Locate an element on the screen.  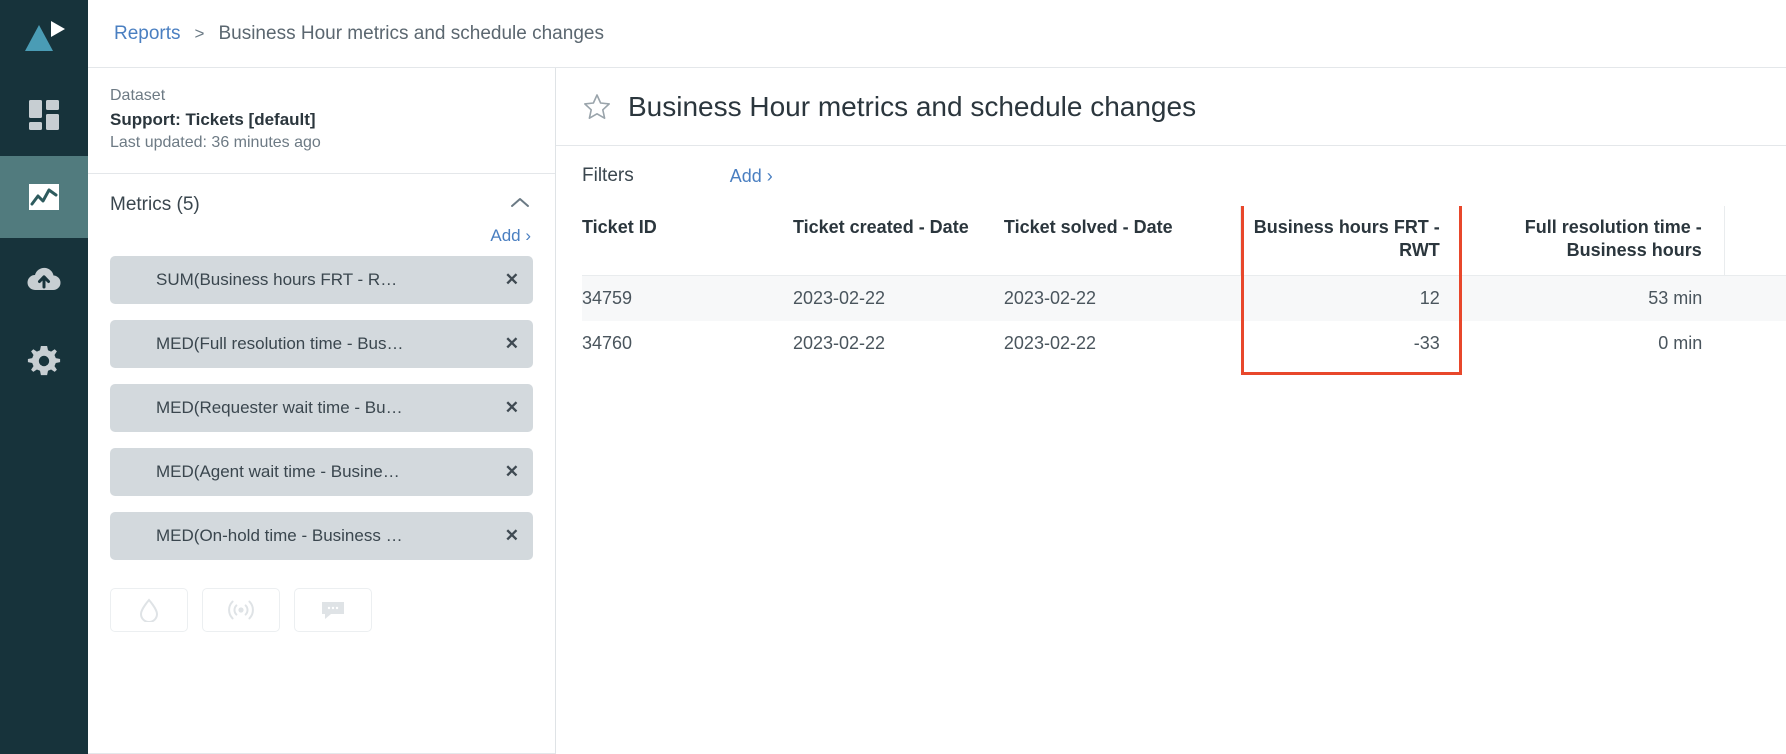
add-metric-link: Add › is located at coordinates (510, 236).